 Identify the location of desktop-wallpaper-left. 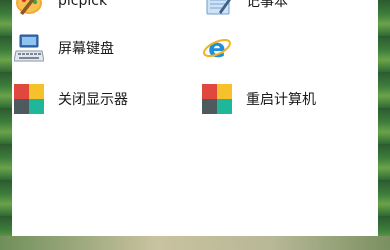
(6, 118).